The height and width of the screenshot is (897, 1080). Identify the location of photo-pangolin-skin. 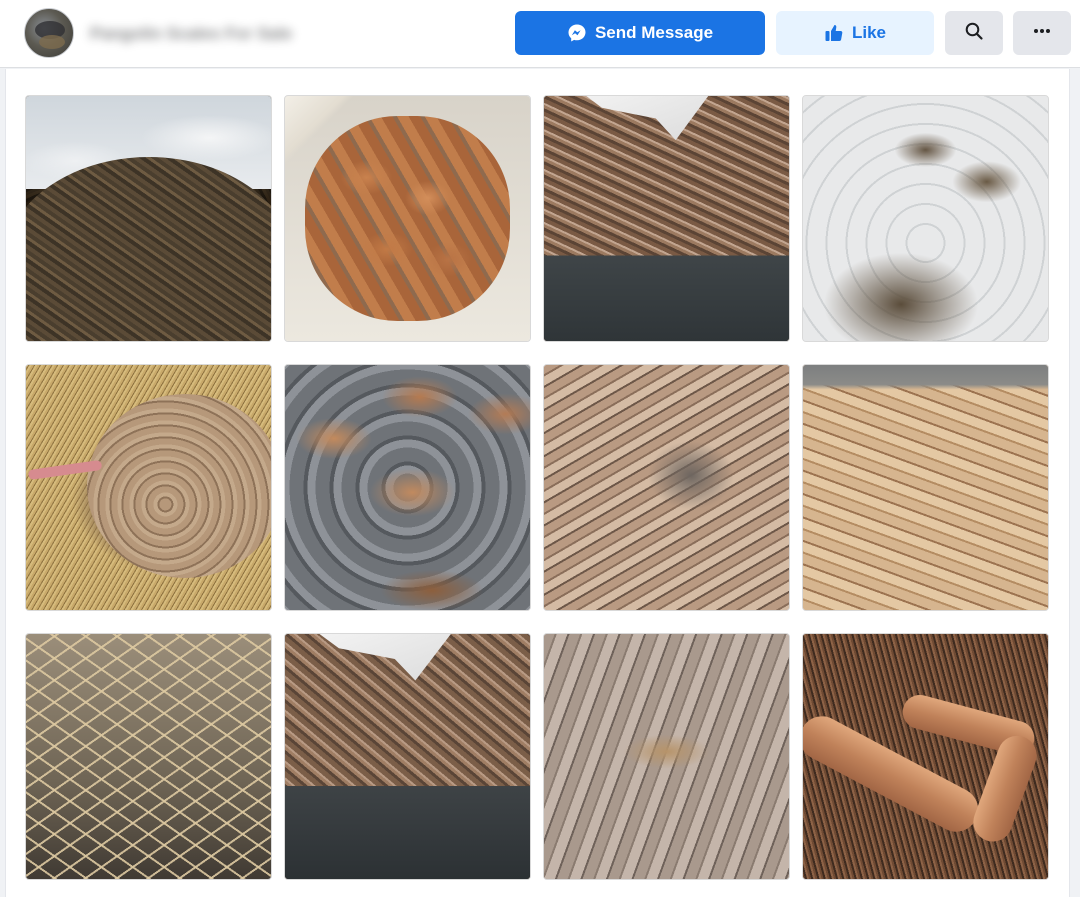
(148, 756).